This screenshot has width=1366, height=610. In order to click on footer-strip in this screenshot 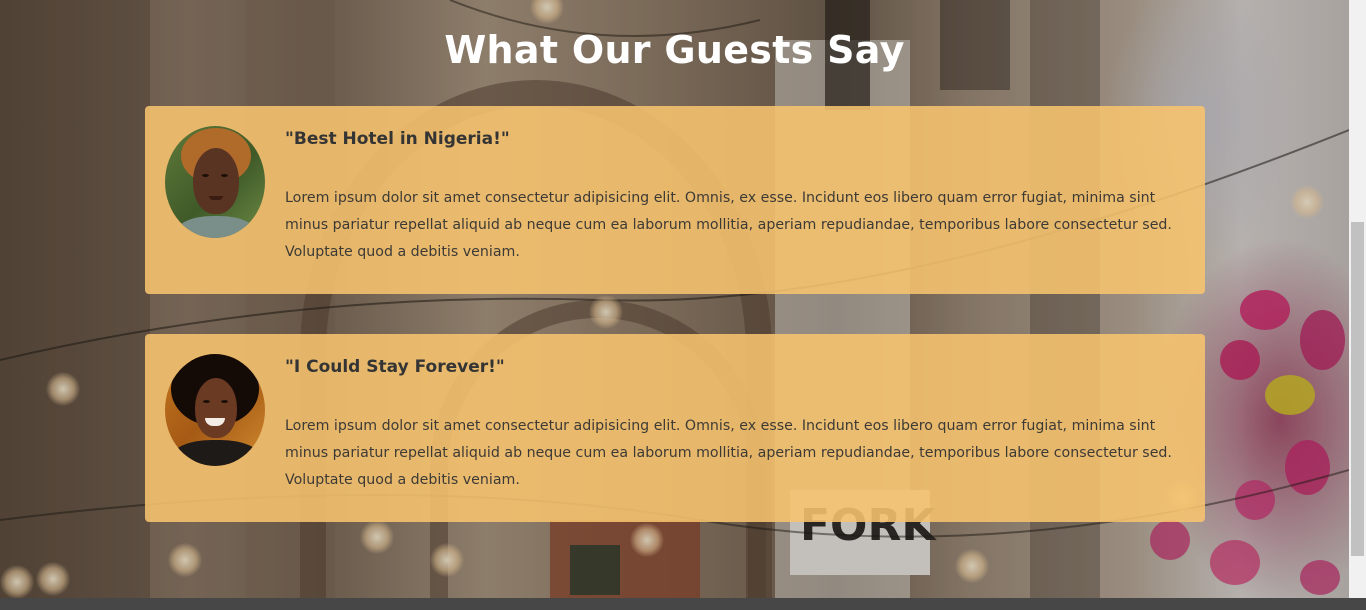, I will do `click(683, 604)`.